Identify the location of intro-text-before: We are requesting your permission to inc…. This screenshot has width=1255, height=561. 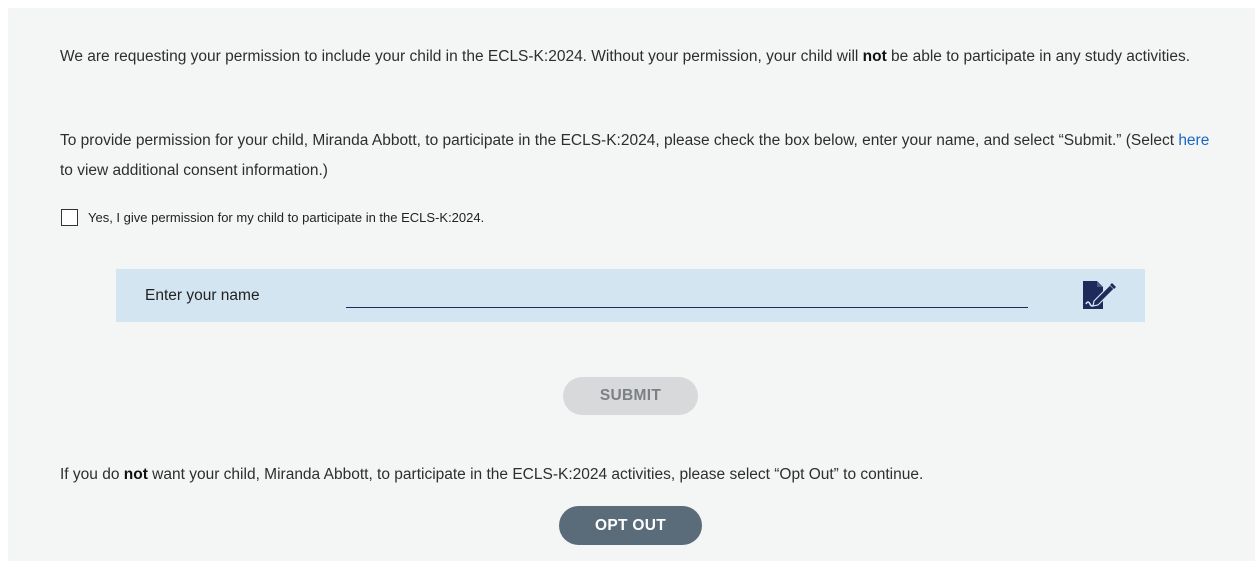
(461, 56).